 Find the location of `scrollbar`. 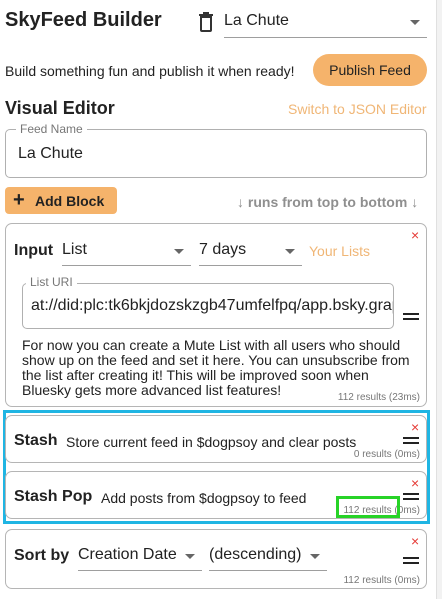

scrollbar is located at coordinates (439, 299).